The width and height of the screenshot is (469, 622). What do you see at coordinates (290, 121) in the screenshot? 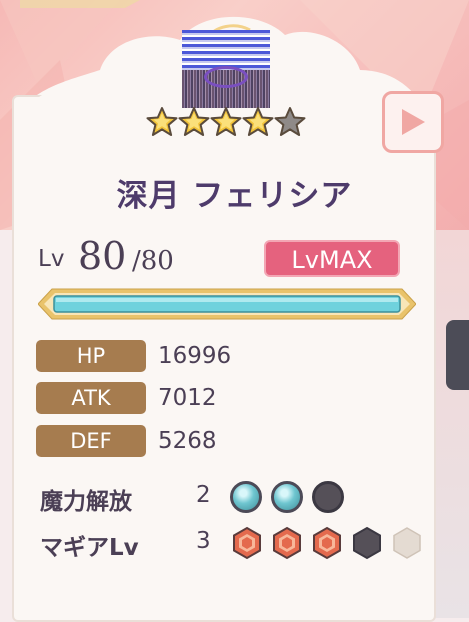
I see `star-empty-icon` at bounding box center [290, 121].